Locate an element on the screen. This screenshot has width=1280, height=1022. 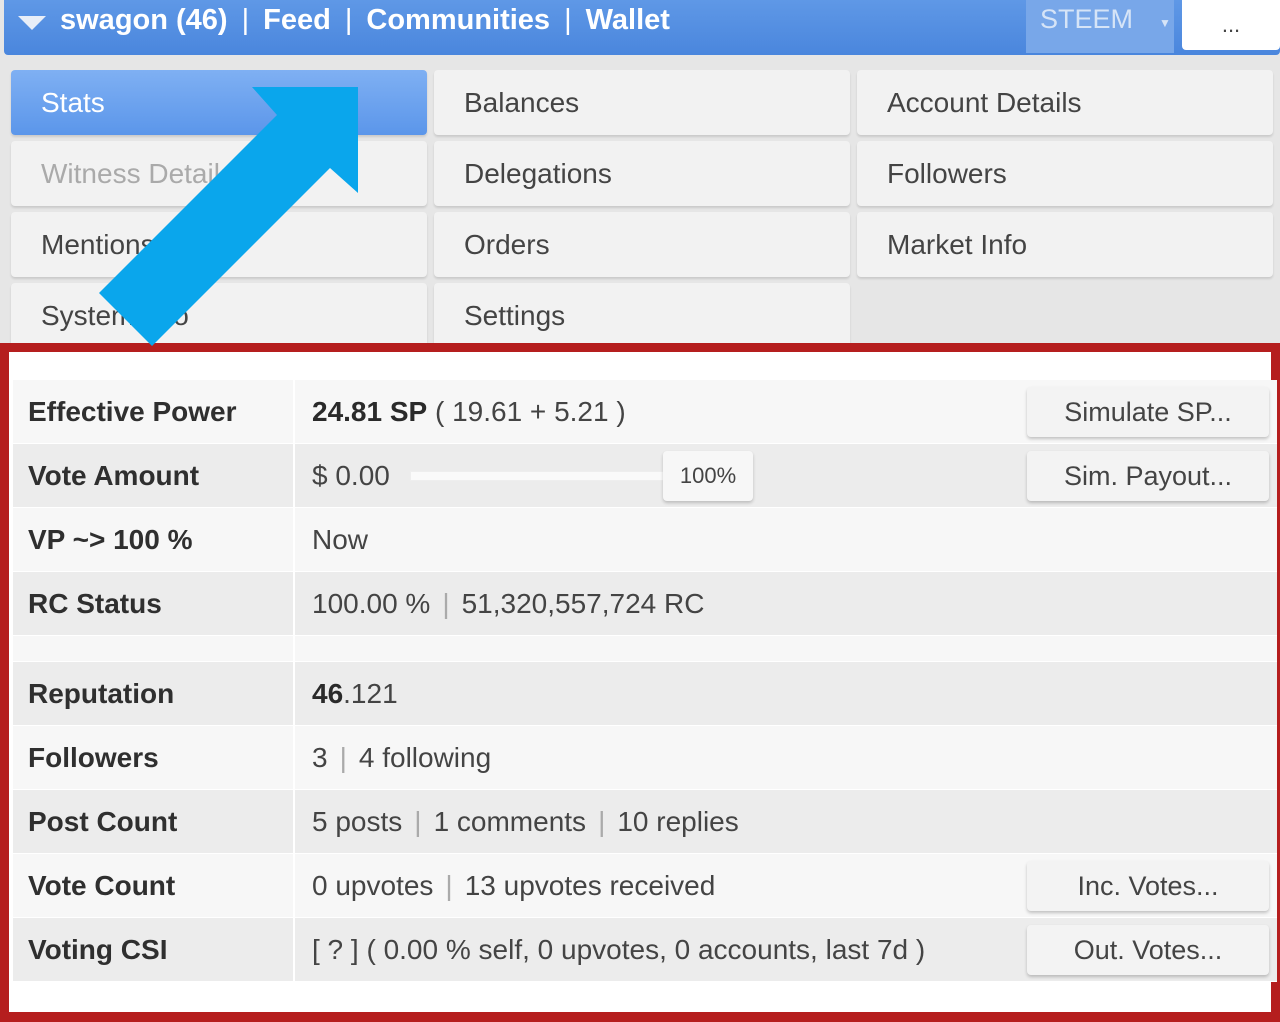
nav-communities: Communities is located at coordinates (458, 20).